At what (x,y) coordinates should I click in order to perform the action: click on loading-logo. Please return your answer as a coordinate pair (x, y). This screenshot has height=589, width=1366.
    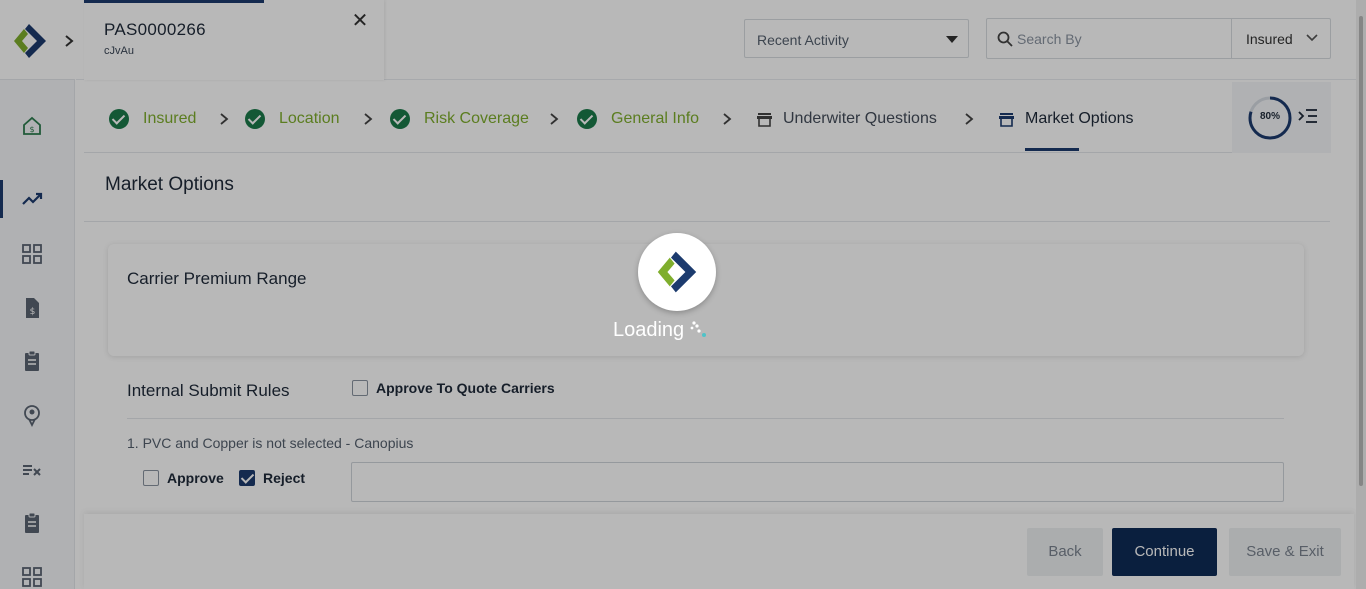
    Looking at the image, I should click on (677, 272).